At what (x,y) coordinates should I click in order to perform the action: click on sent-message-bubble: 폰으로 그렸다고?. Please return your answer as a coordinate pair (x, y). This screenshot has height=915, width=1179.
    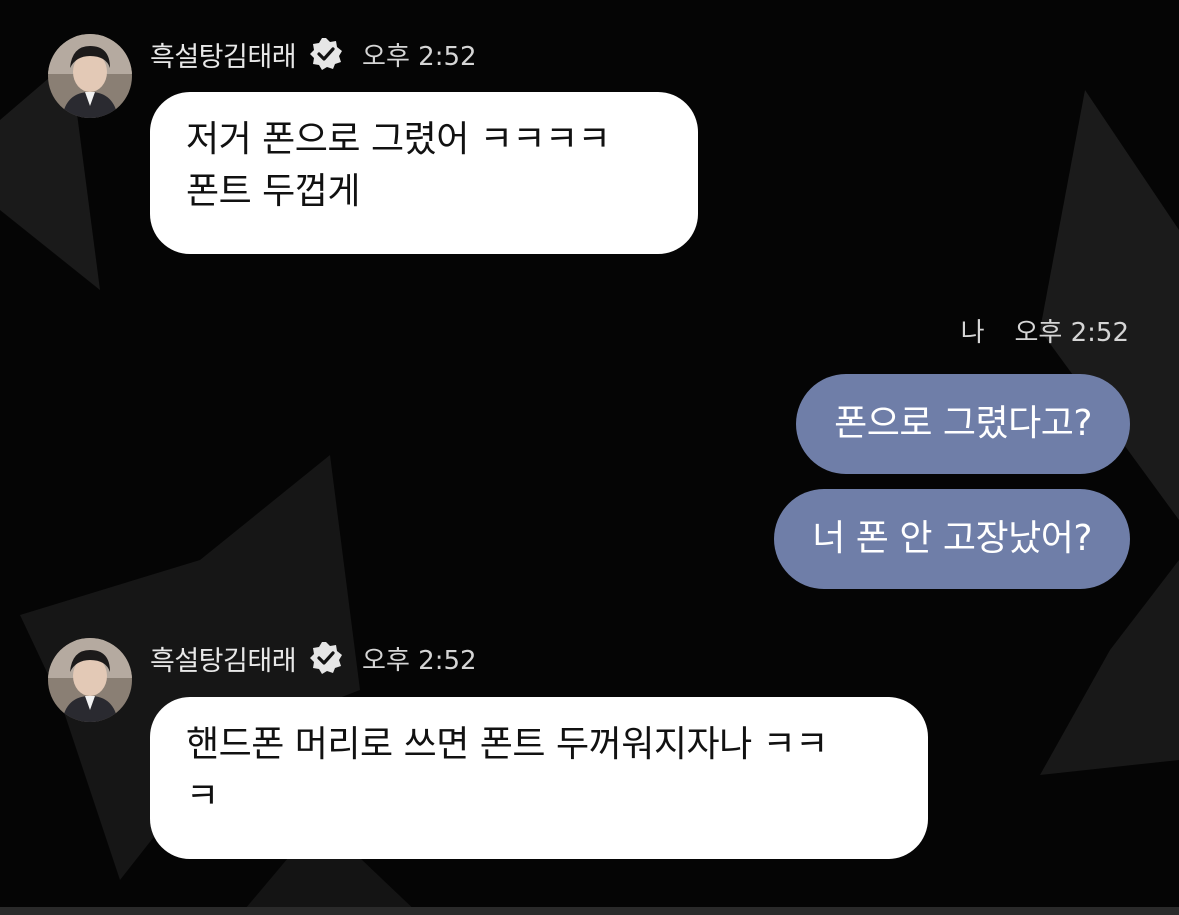
    Looking at the image, I should click on (963, 424).